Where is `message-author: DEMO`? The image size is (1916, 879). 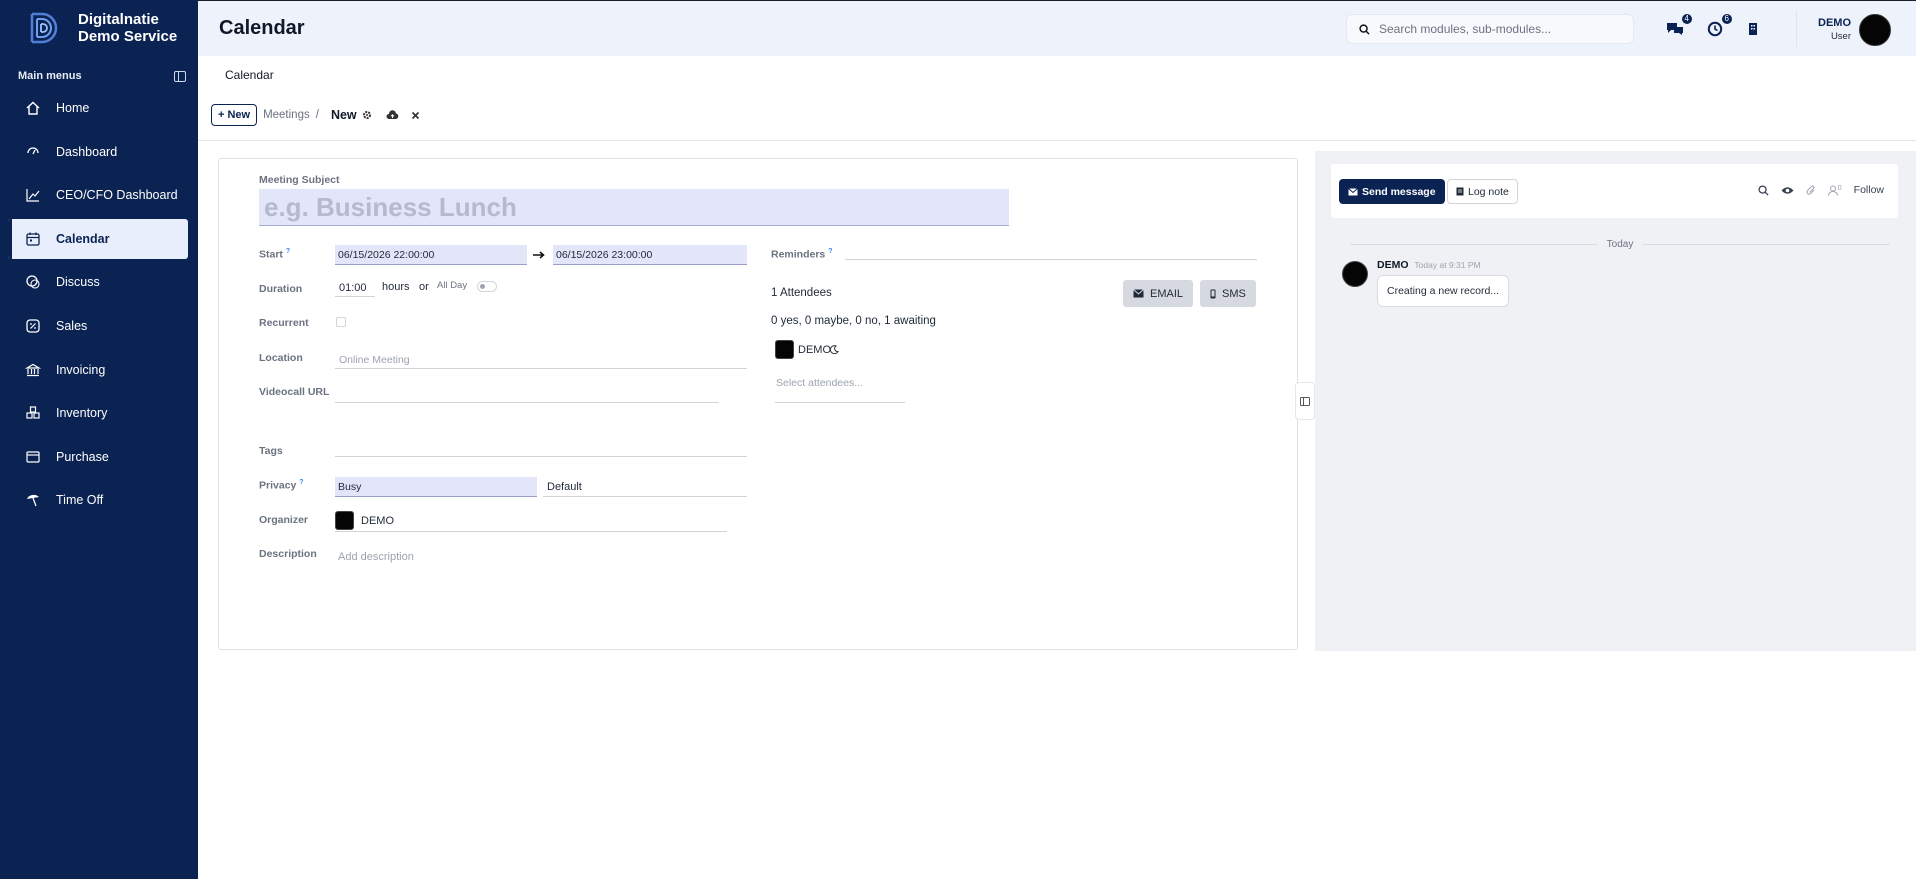
message-author: DEMO is located at coordinates (1393, 265).